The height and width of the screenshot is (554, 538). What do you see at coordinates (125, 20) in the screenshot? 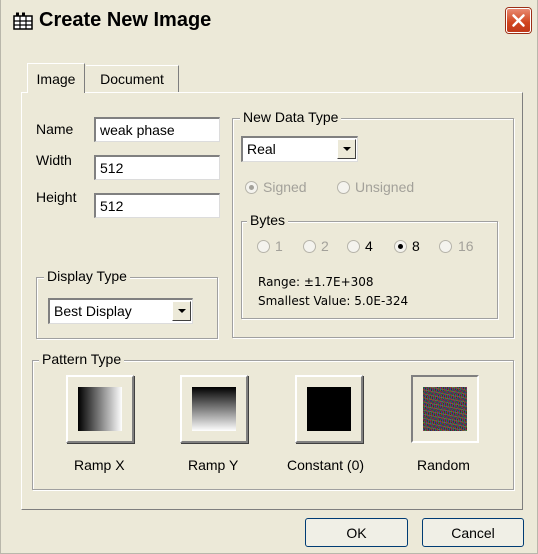
I see `window-title: Create New Image` at bounding box center [125, 20].